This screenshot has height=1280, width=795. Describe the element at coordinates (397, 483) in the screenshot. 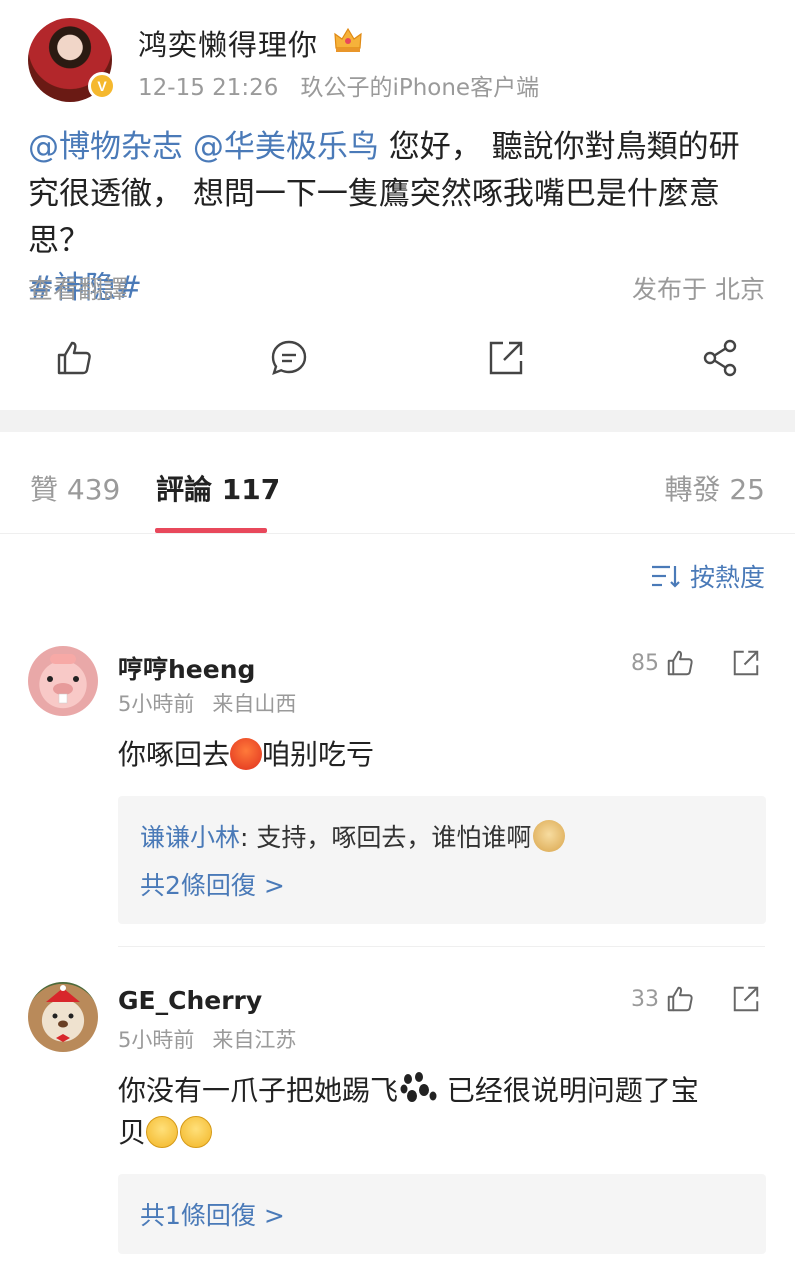

I see `tab-bar: 贊 439 評論 117 轉發 25` at that location.